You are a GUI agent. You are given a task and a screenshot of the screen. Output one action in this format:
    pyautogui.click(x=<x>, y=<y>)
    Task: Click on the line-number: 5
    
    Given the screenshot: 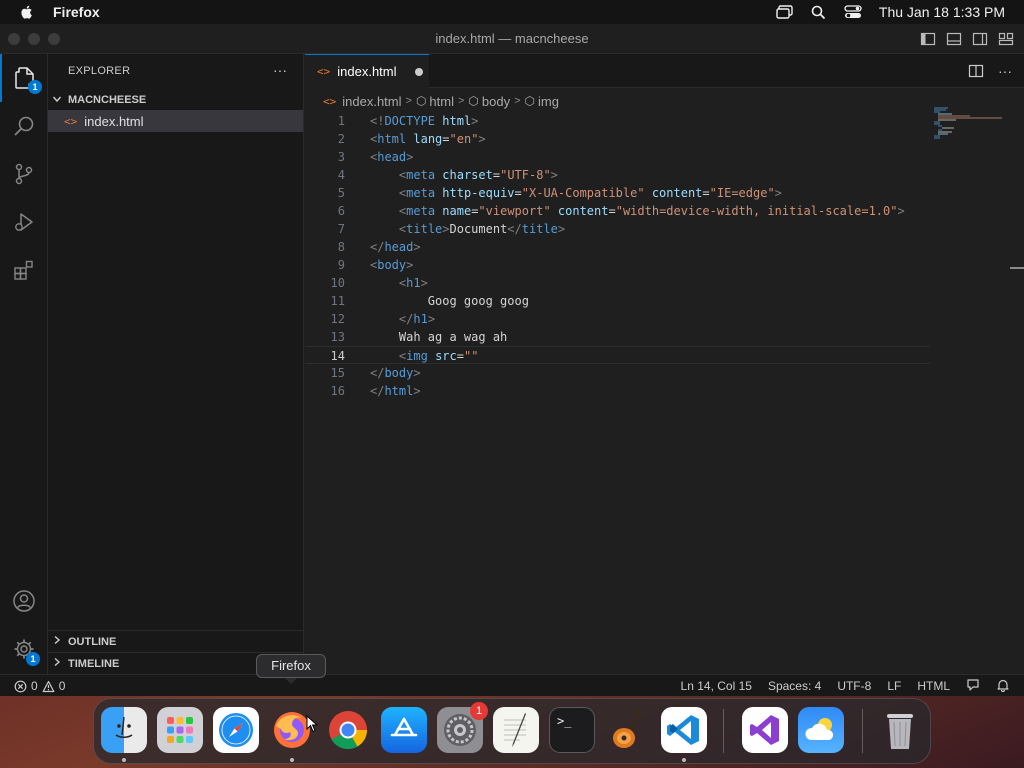 What is the action you would take?
    pyautogui.click(x=341, y=193)
    